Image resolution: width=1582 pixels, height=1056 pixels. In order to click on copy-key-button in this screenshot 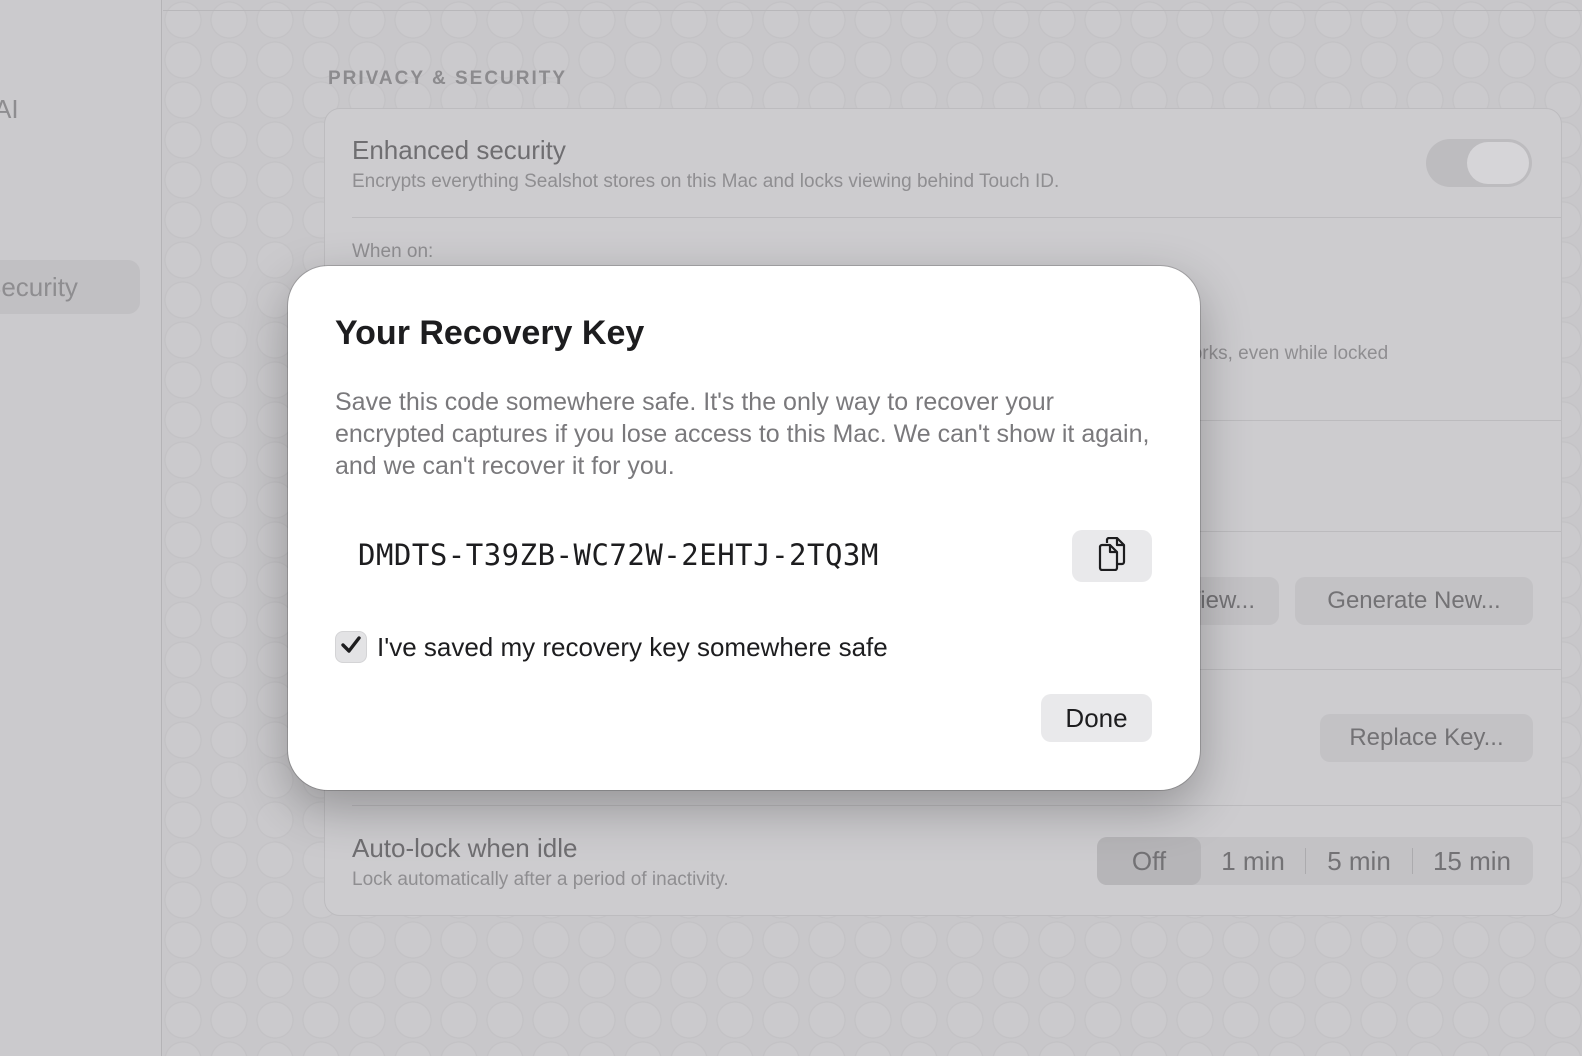, I will do `click(1112, 556)`.